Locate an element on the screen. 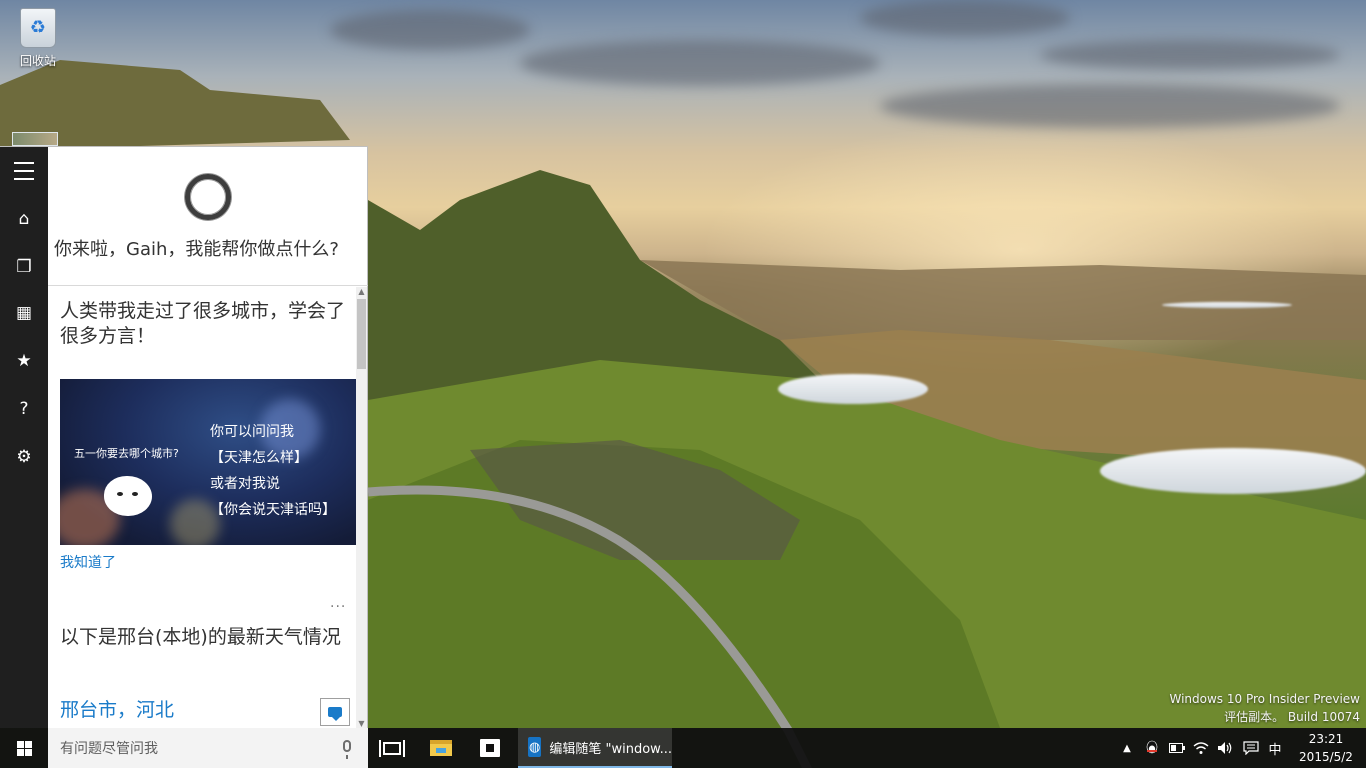 This screenshot has width=1366, height=768. scroll-down-icon: ▼ is located at coordinates (361, 723).